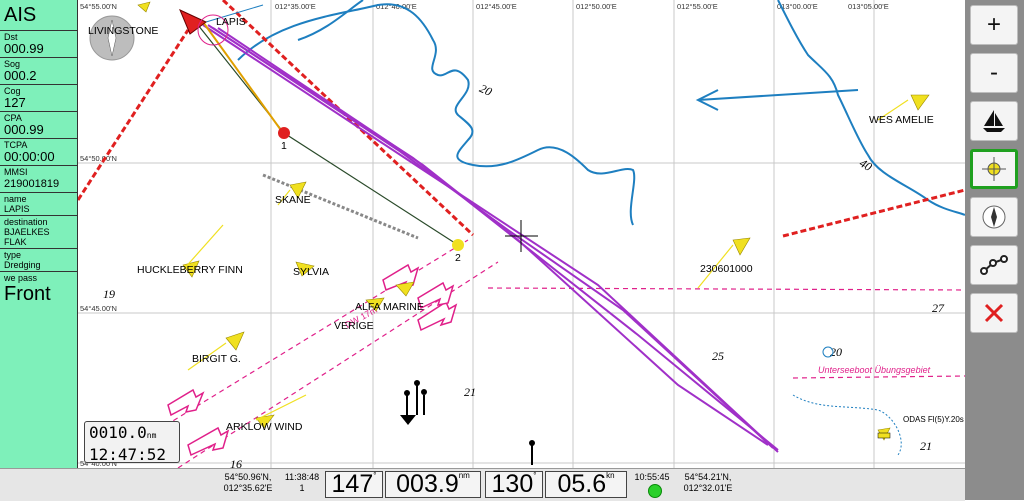 Image resolution: width=1024 pixels, height=501 pixels. I want to click on depth-sounding: 19, so click(109, 294).